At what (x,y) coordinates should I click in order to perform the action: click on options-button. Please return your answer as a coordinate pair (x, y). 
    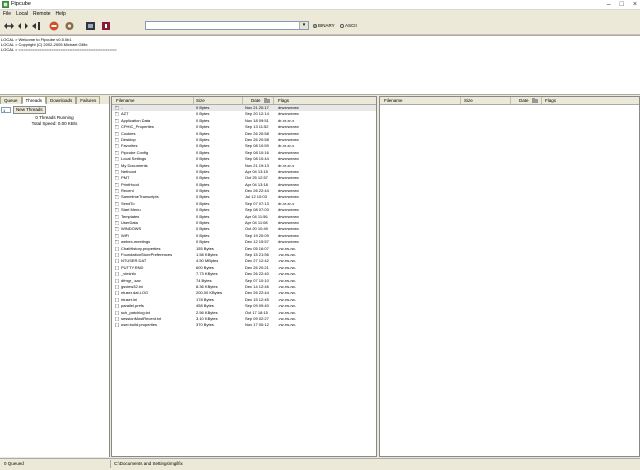
    Looking at the image, I should click on (69, 26).